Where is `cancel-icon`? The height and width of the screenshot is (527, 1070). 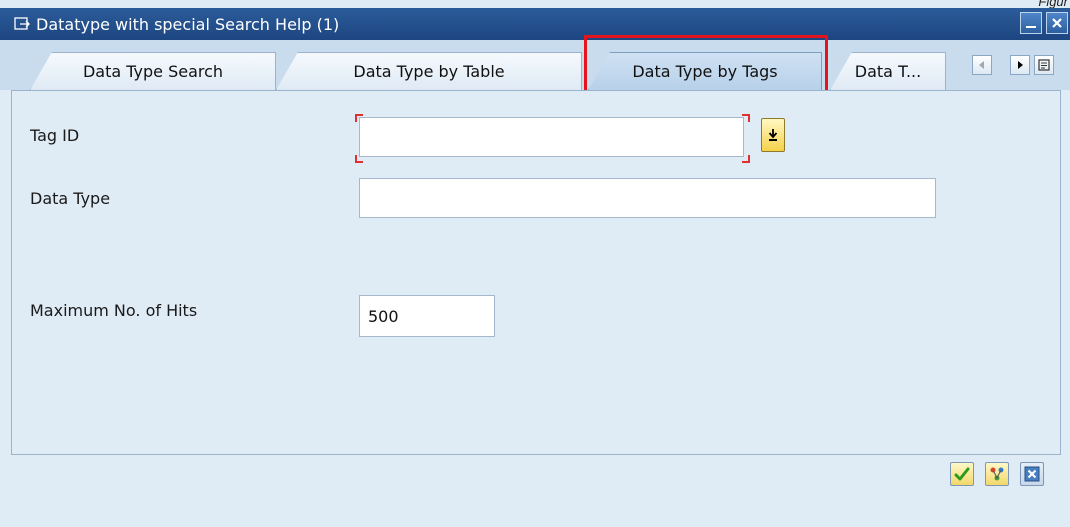 cancel-icon is located at coordinates (1032, 474).